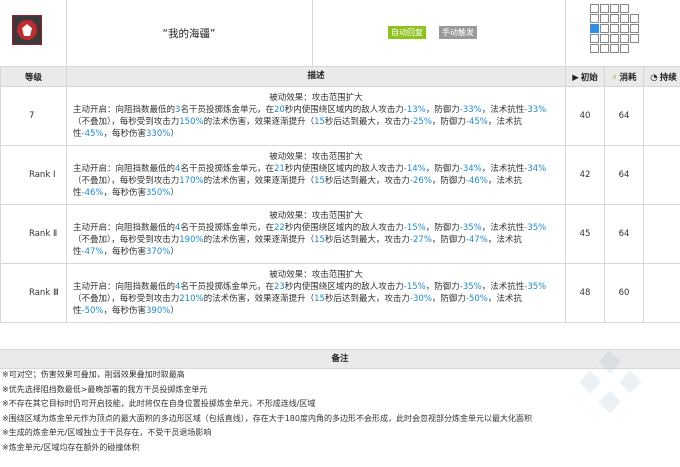  What do you see at coordinates (407, 32) in the screenshot?
I see `tag-auto-recovery: 自动回复` at bounding box center [407, 32].